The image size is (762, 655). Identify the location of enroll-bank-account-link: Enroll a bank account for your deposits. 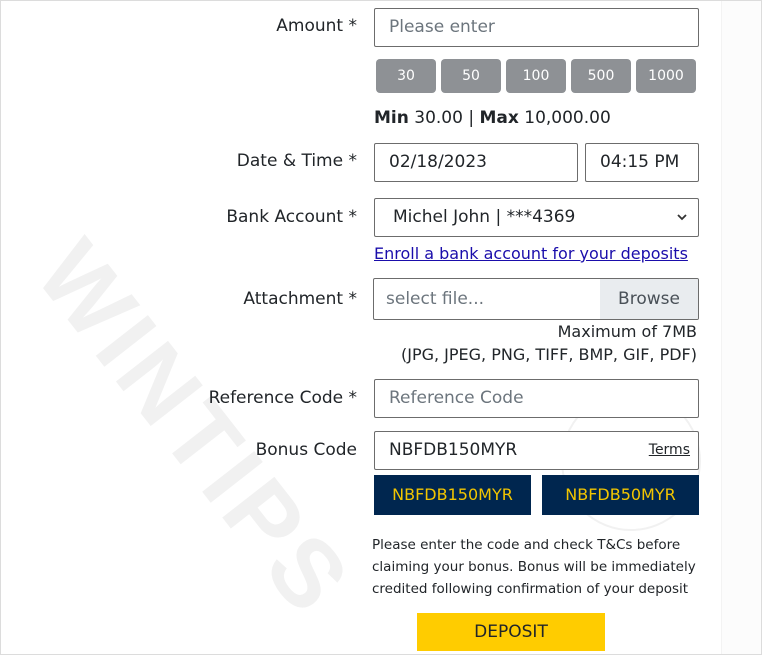
(531, 253).